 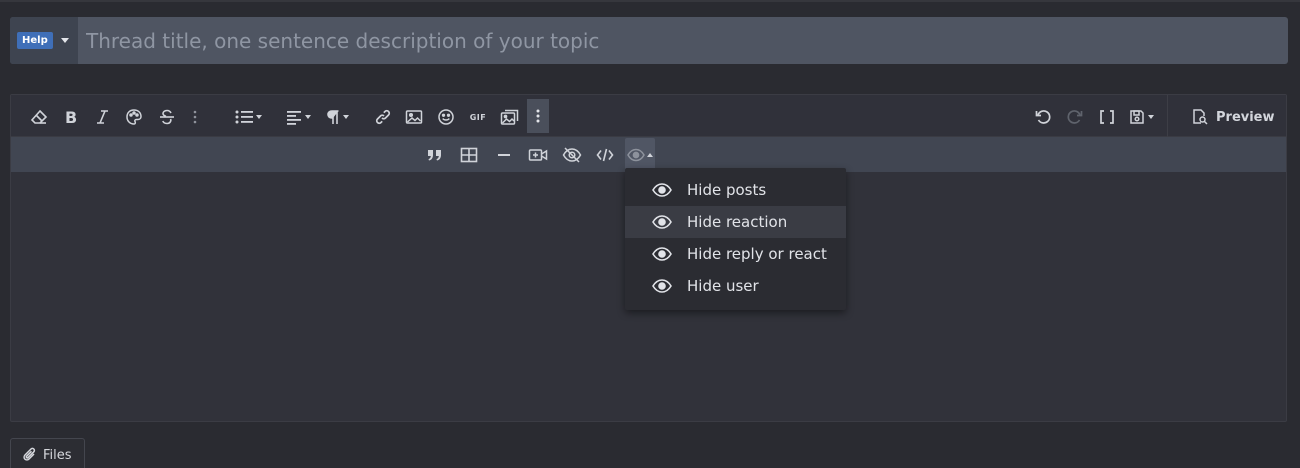 I want to click on table-icon, so click(x=469, y=155).